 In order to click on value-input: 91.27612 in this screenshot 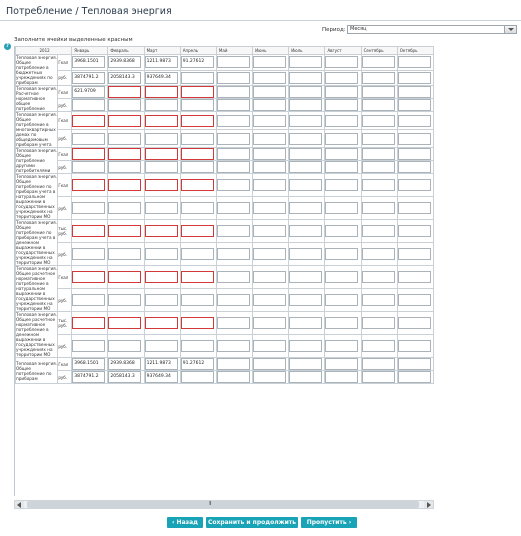, I will do `click(197, 62)`.